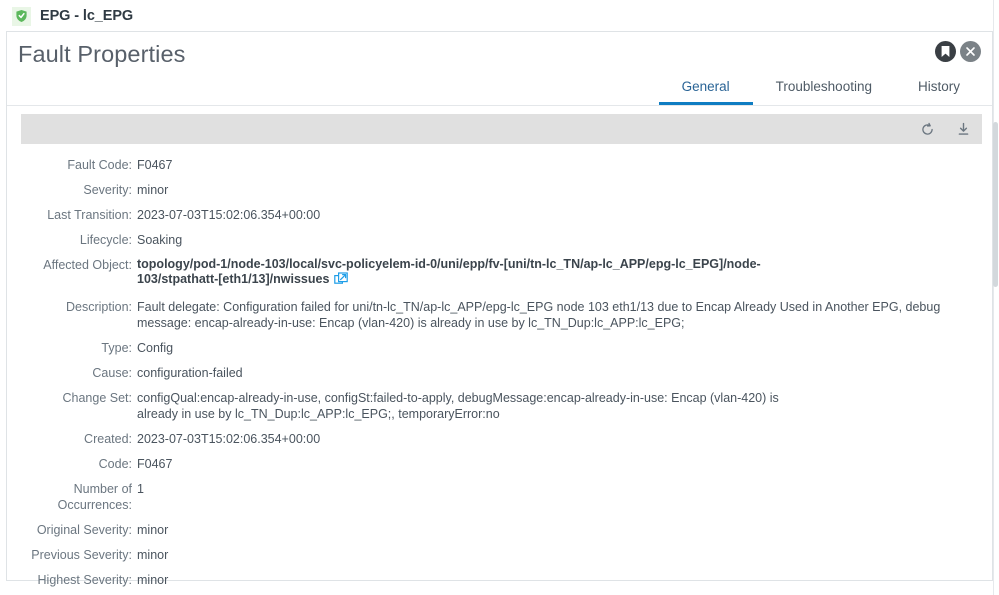  Describe the element at coordinates (99, 307) in the screenshot. I see `property-label: Description:` at that location.